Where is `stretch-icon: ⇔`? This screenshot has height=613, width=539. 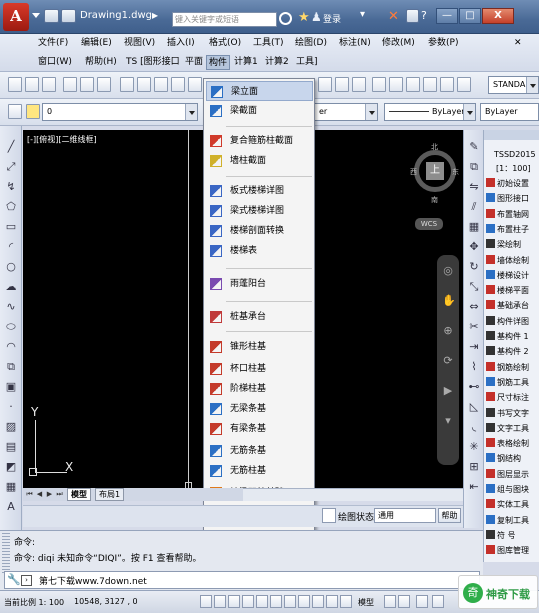 stretch-icon: ⇔ is located at coordinates (474, 307).